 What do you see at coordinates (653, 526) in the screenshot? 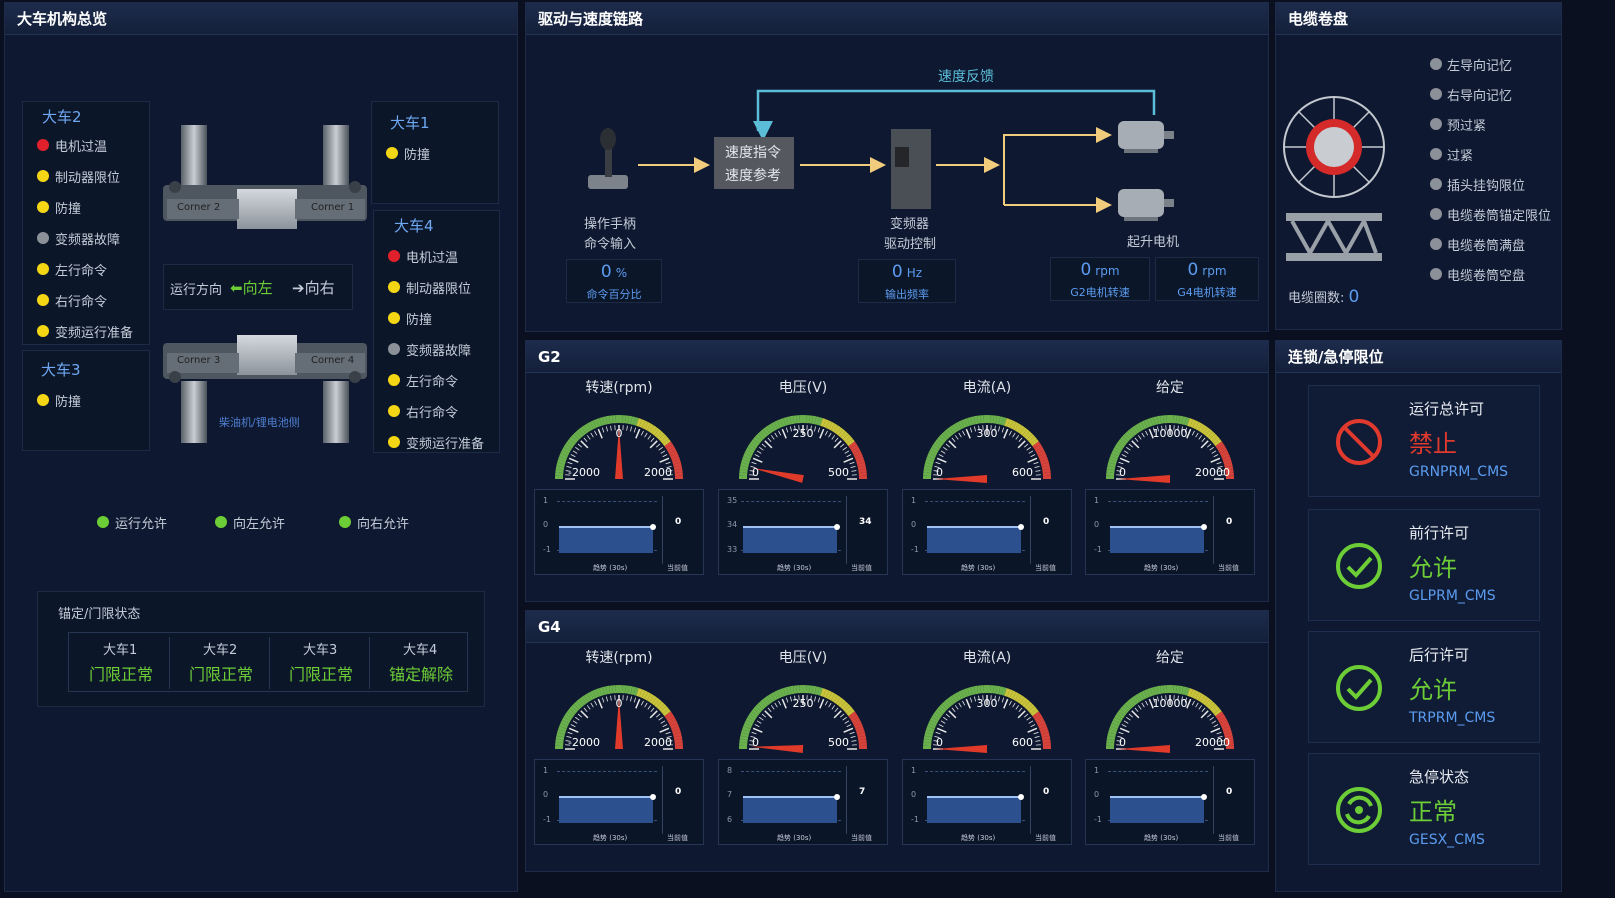
I see `trend-point` at bounding box center [653, 526].